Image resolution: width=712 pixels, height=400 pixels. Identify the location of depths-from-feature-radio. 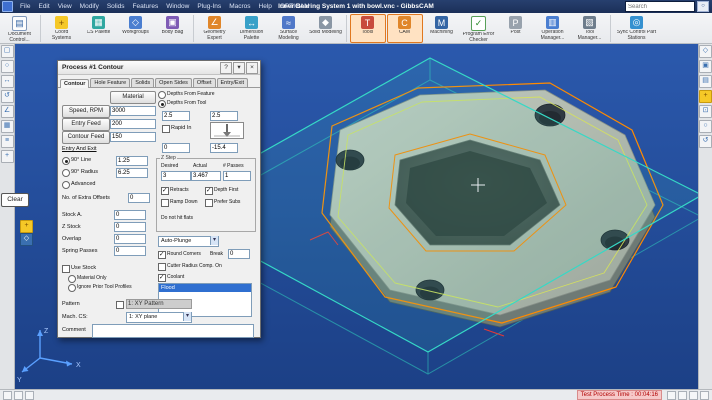
(162, 95).